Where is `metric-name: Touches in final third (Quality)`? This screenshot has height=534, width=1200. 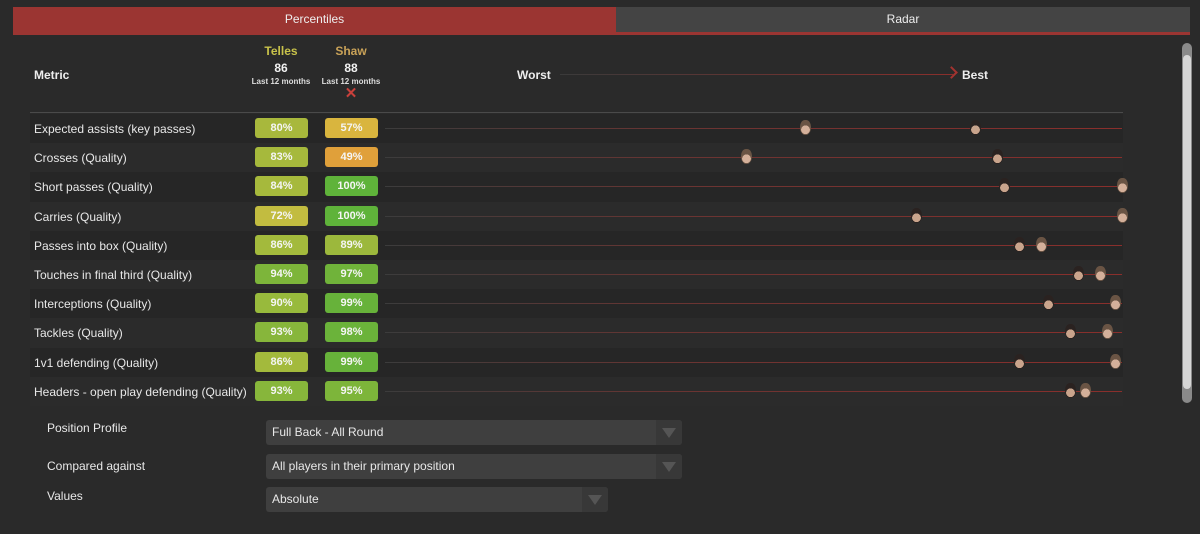 metric-name: Touches in final third (Quality) is located at coordinates (113, 274).